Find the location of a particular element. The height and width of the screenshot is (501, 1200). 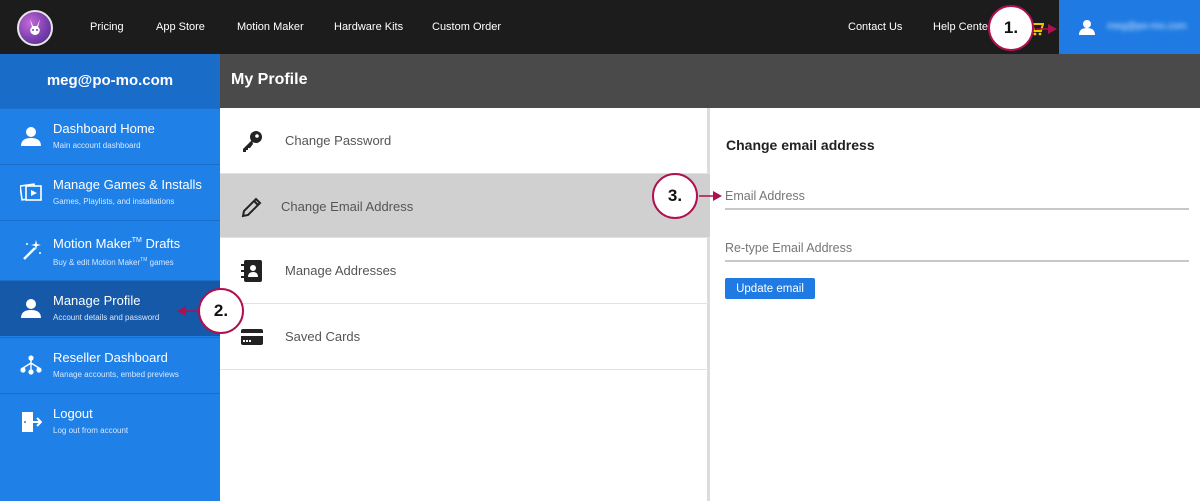

account-menu-button: meg@po-mo.com is located at coordinates (1129, 27).